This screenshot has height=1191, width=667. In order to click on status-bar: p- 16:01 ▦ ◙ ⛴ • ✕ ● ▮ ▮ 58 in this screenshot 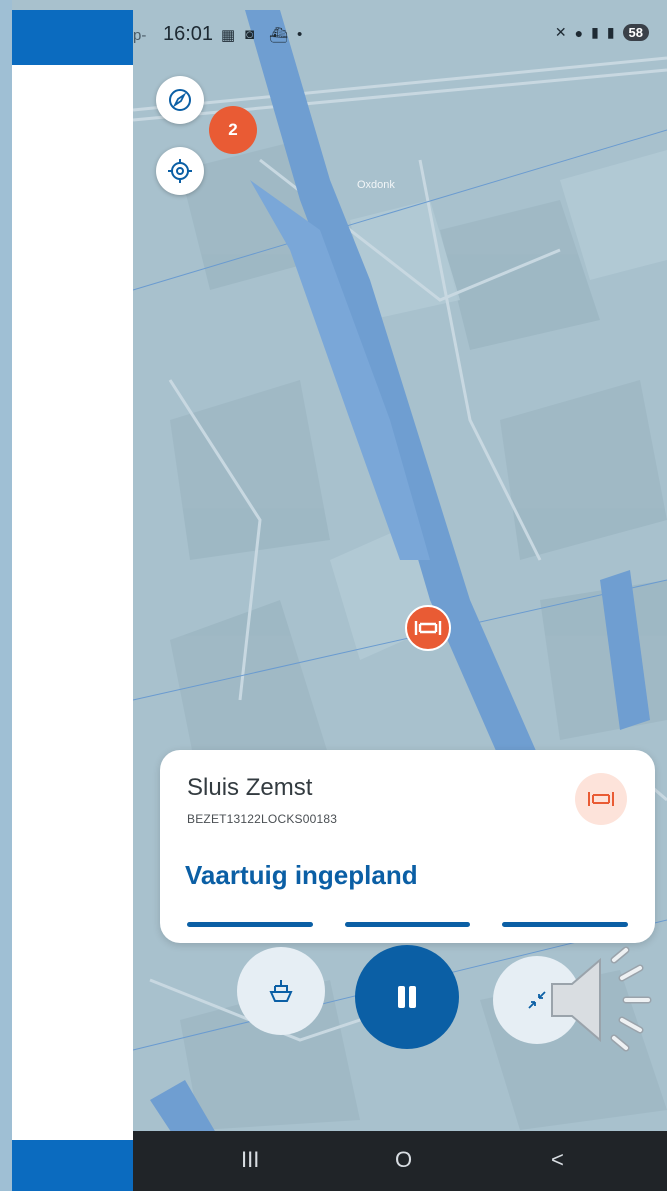, I will do `click(400, 35)`.